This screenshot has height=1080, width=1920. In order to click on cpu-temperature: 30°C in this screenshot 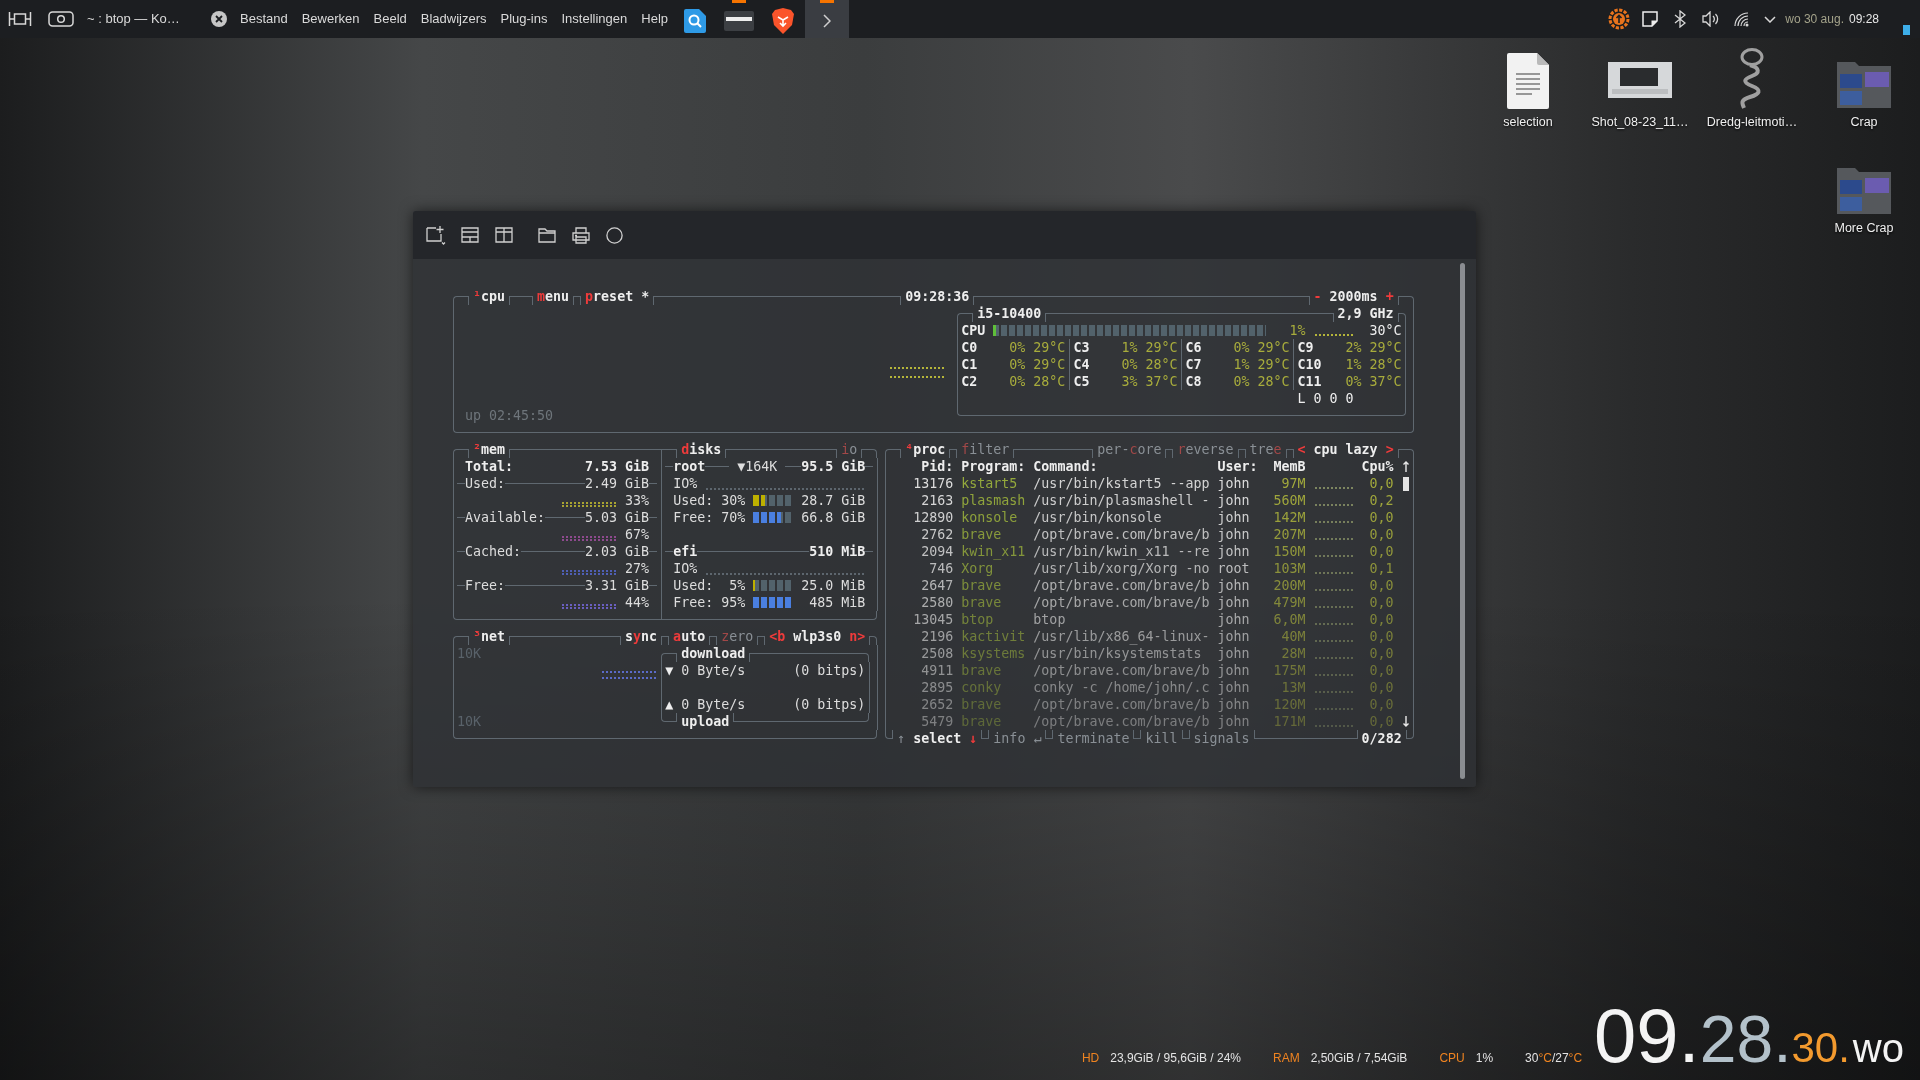, I will do `click(1385, 330)`.